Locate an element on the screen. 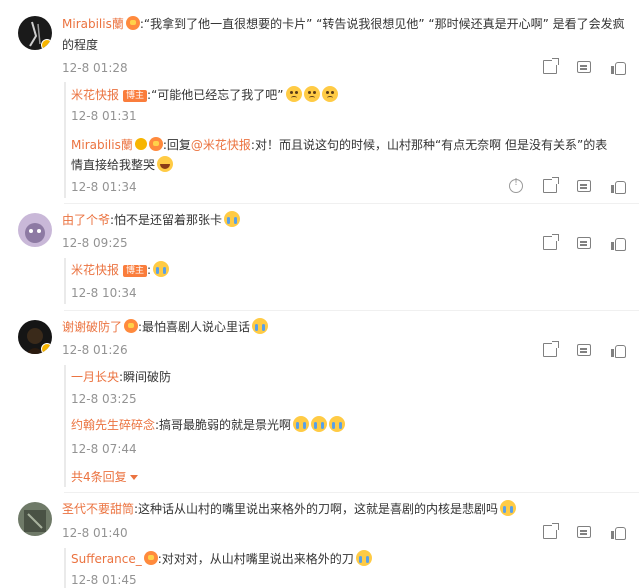 The image size is (639, 588). reply-username: Sufferance_ is located at coordinates (106, 559).